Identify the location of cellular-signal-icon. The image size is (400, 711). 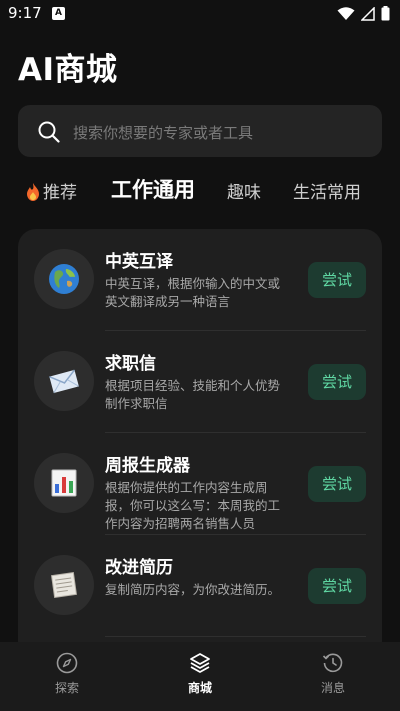
(368, 13).